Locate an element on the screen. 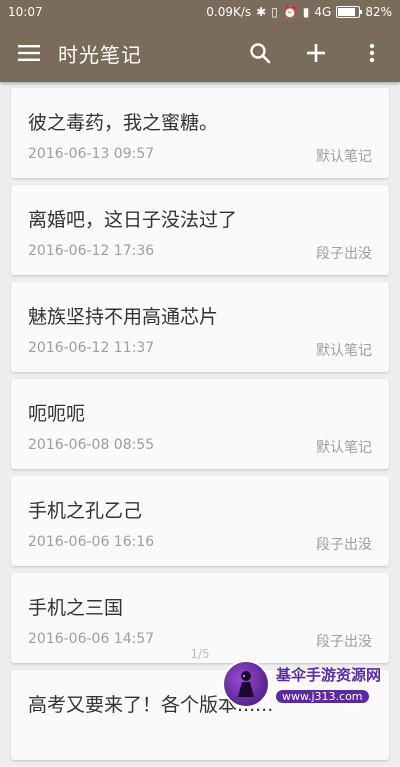 This screenshot has height=767, width=400. note-date: 2016-06-08 08:55 is located at coordinates (91, 445).